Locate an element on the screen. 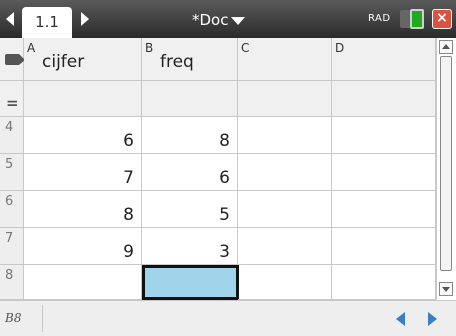 The width and height of the screenshot is (456, 336). selected-cell is located at coordinates (190, 282).